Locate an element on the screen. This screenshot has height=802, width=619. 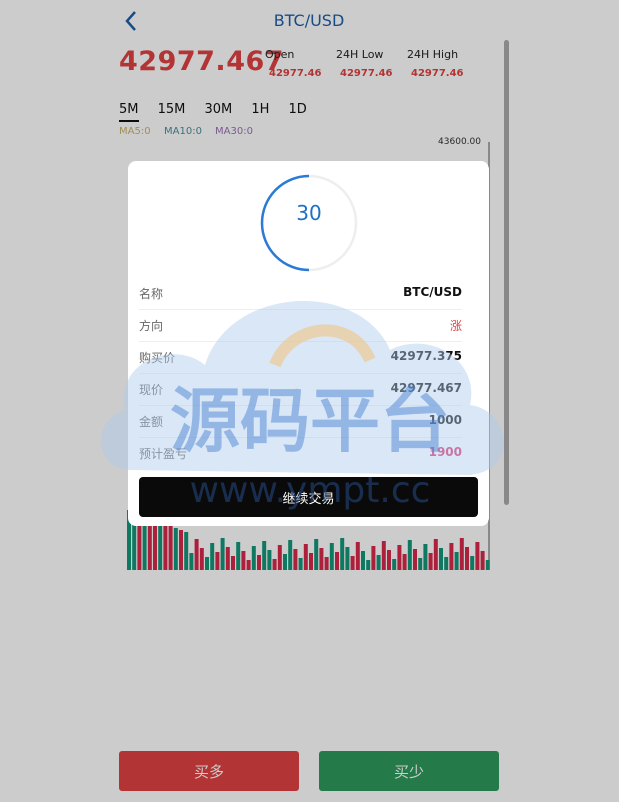
info-key: 名称 is located at coordinates (151, 294).